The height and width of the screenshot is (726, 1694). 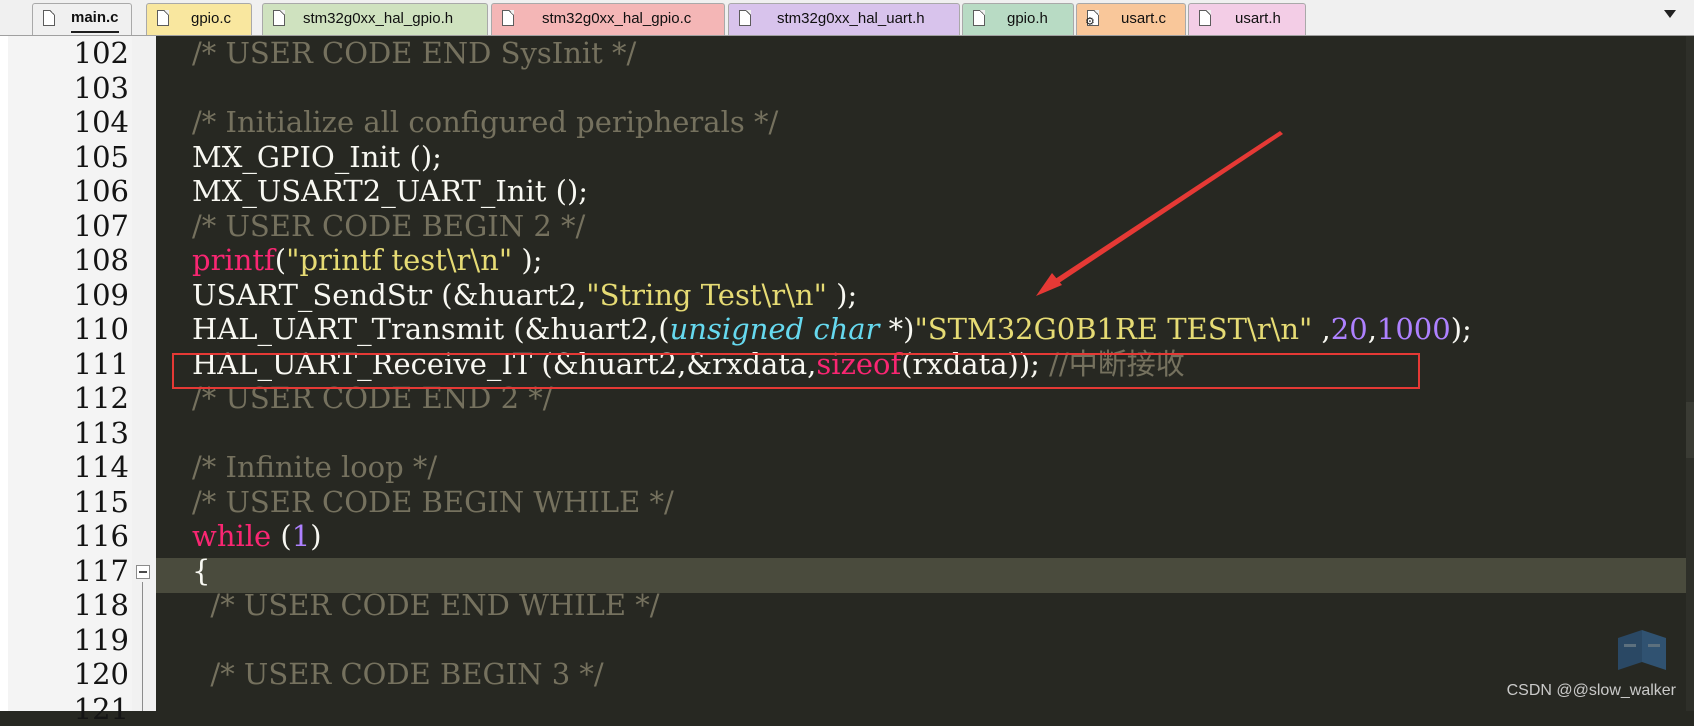 What do you see at coordinates (95, 18) in the screenshot?
I see `tab-label: main.c` at bounding box center [95, 18].